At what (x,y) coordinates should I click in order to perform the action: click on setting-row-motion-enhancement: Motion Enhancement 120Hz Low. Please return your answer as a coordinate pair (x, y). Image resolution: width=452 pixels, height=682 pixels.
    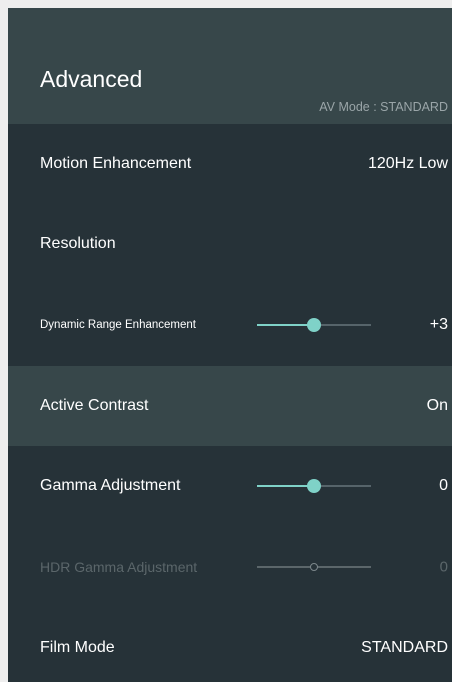
    Looking at the image, I should click on (230, 164).